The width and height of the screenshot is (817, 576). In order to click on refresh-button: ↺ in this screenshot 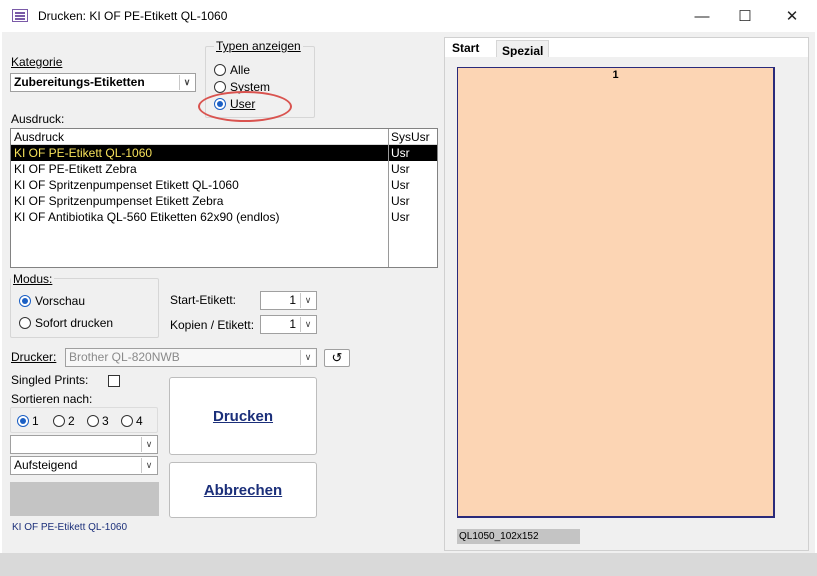, I will do `click(337, 358)`.